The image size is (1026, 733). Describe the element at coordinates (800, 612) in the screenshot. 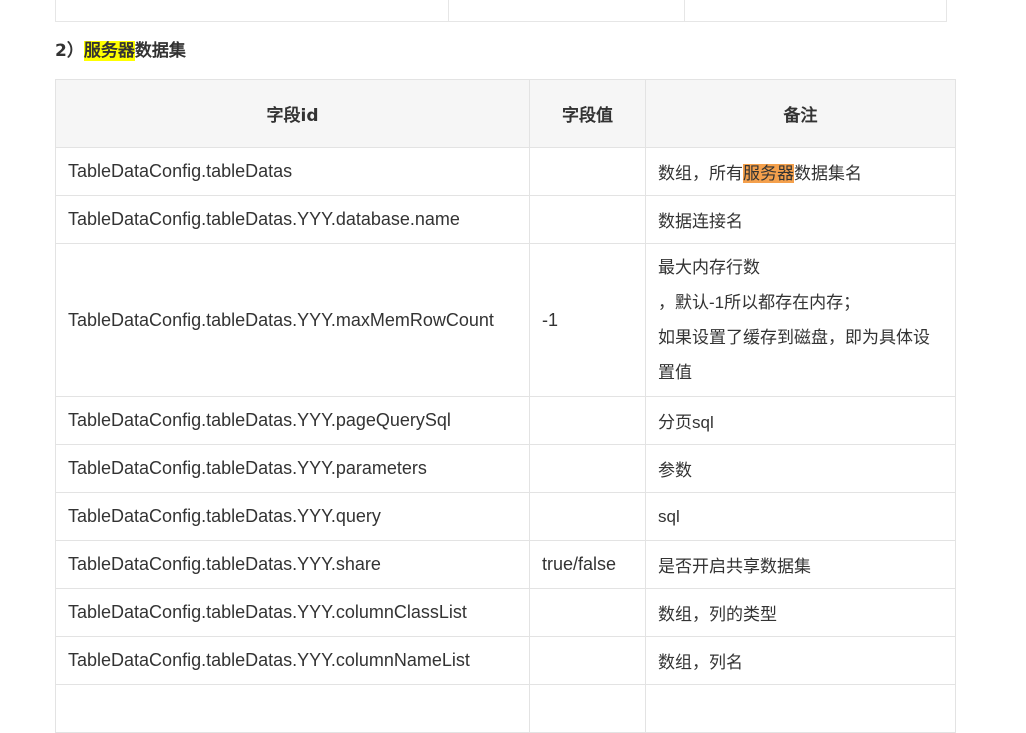

I see `remark-cell: 数组，列的类型` at that location.